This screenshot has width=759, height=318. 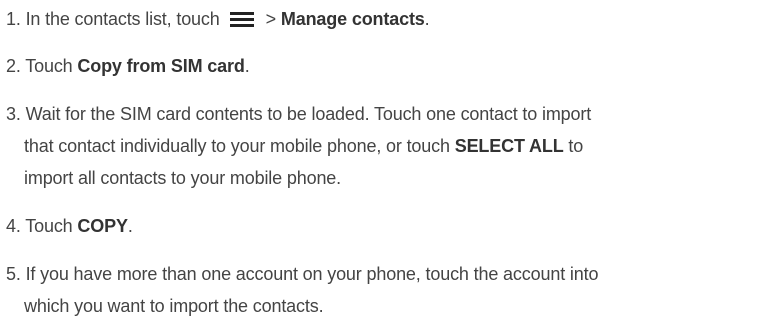 I want to click on step-number: 2., so click(x=13, y=66).